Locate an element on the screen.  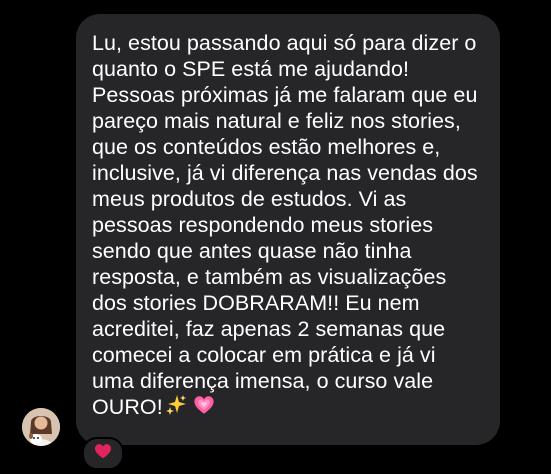
message-line: Pessoas próximas já me falaram que eu is located at coordinates (285, 95).